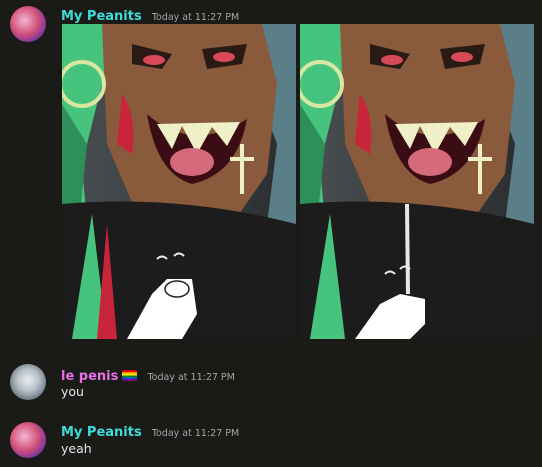 The image size is (542, 467). I want to click on message-text: yeah, so click(76, 448).